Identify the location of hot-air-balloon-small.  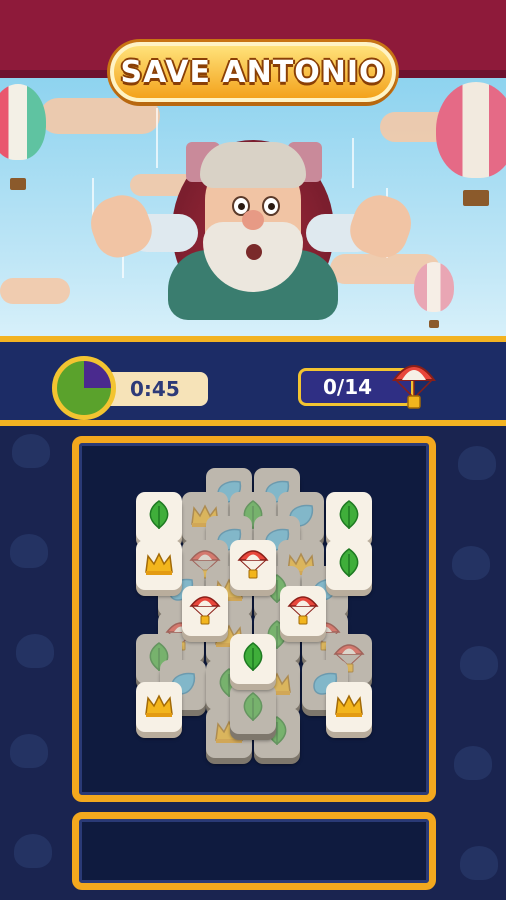
(434, 295).